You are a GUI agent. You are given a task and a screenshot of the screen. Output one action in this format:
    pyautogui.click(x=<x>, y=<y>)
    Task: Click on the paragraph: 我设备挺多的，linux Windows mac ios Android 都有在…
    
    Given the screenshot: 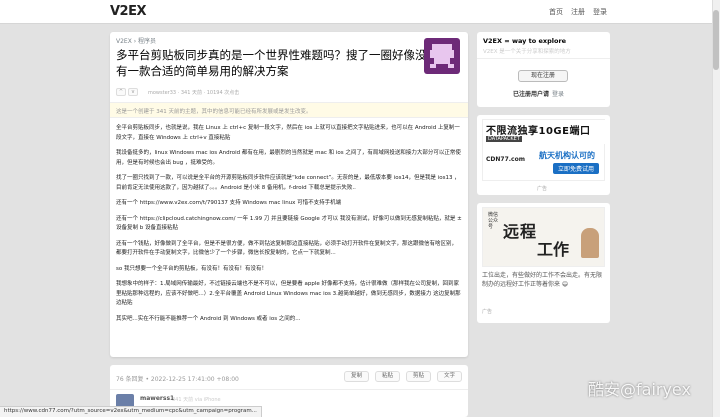 What is the action you would take?
    pyautogui.click(x=288, y=158)
    